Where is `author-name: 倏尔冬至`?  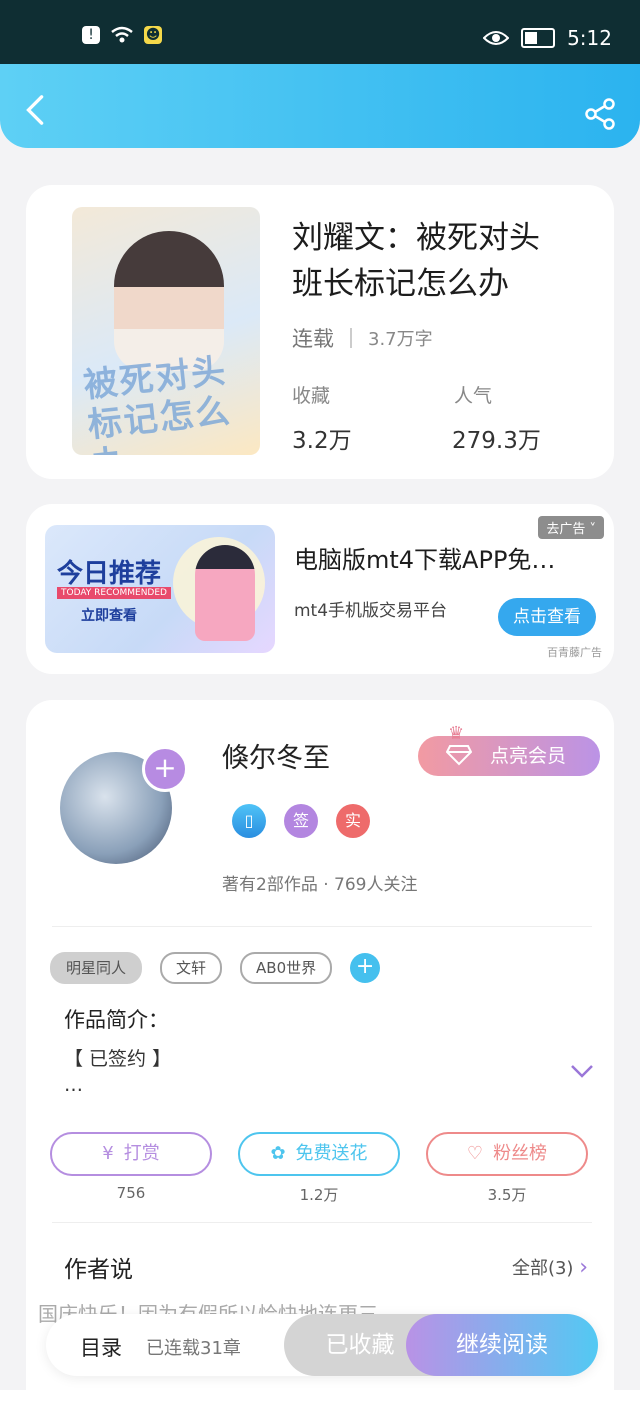 author-name: 倏尔冬至 is located at coordinates (276, 758).